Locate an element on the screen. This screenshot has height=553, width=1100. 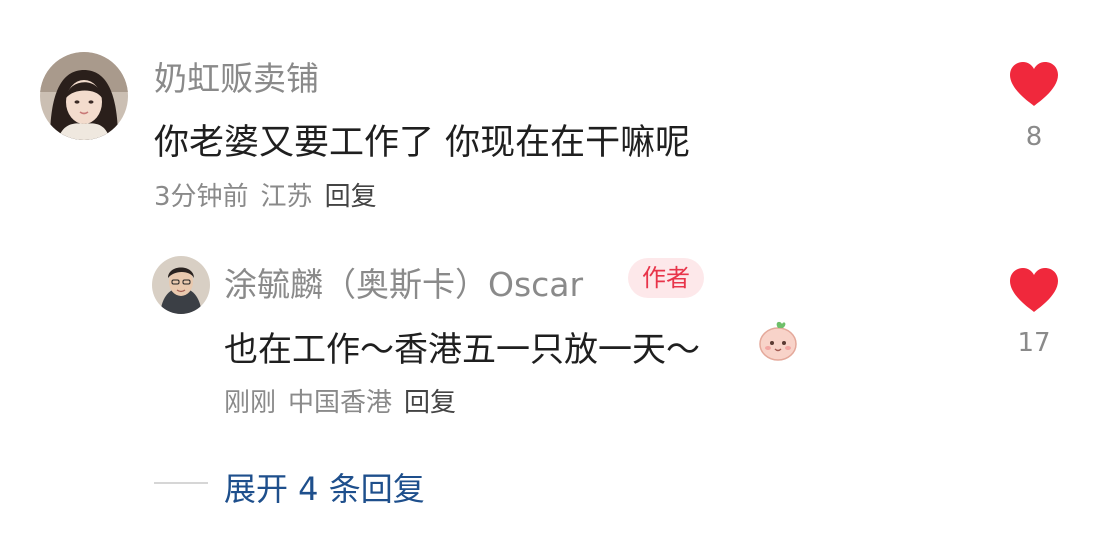
comment-location: 江苏 is located at coordinates (286, 197).